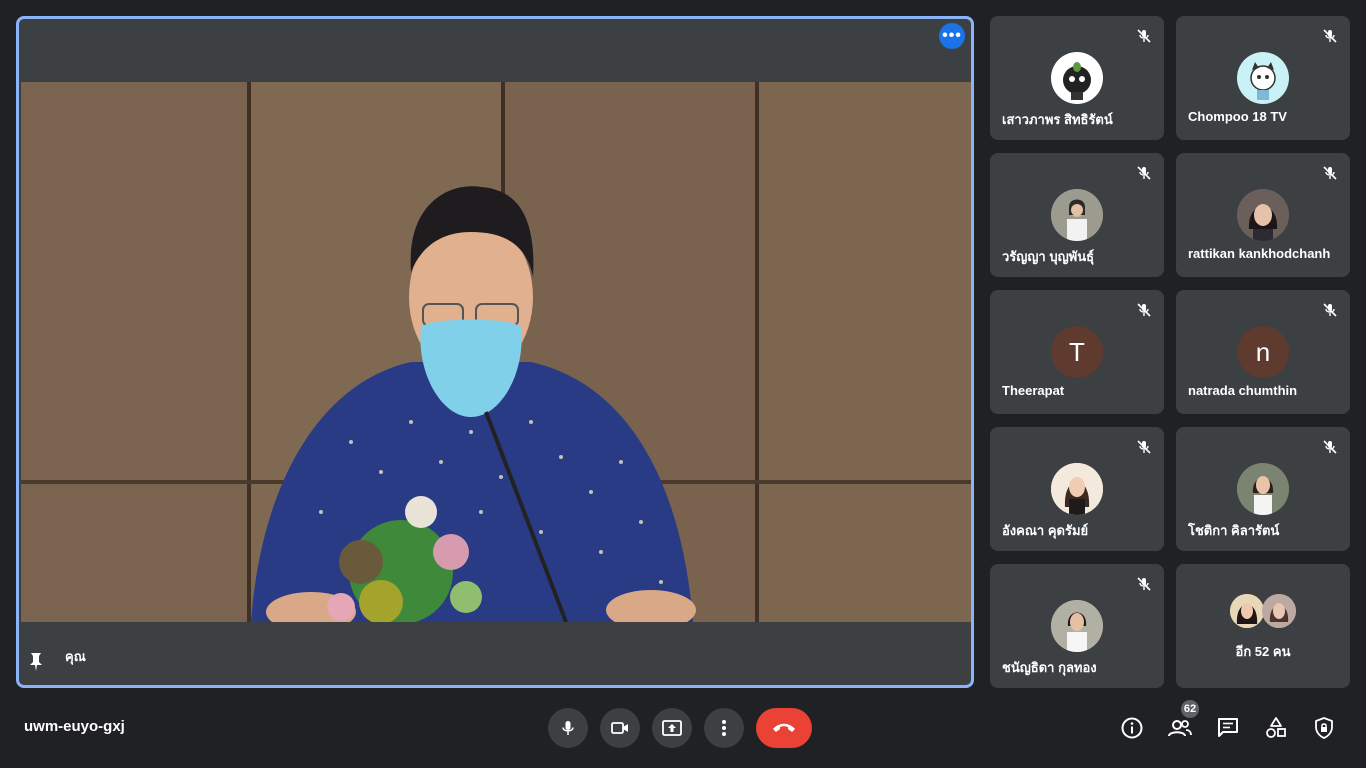  What do you see at coordinates (75, 656) in the screenshot?
I see `presenter-name-label: คุณ` at bounding box center [75, 656].